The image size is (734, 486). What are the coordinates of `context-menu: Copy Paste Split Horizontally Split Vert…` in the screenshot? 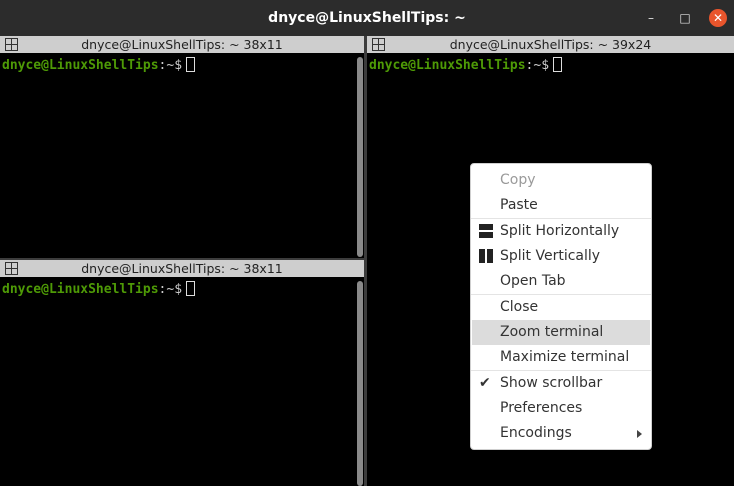 It's located at (561, 306).